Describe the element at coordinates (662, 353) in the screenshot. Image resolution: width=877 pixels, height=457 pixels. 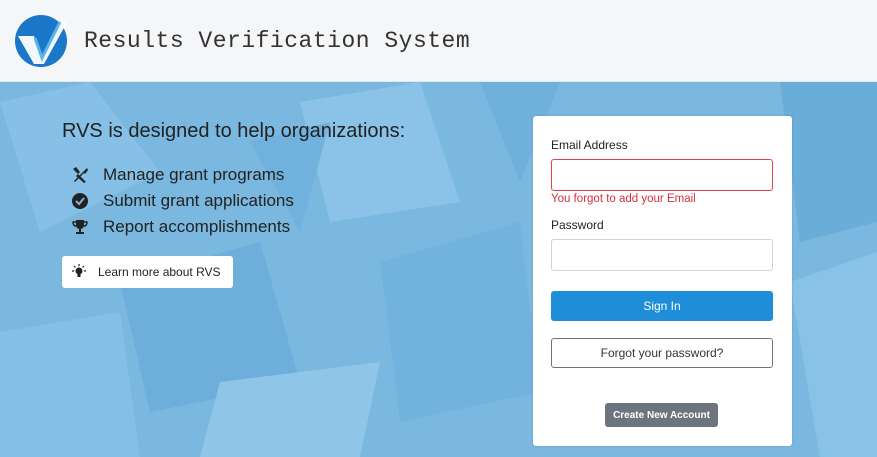
I see `forgot-password-button: Forgot your password?` at that location.